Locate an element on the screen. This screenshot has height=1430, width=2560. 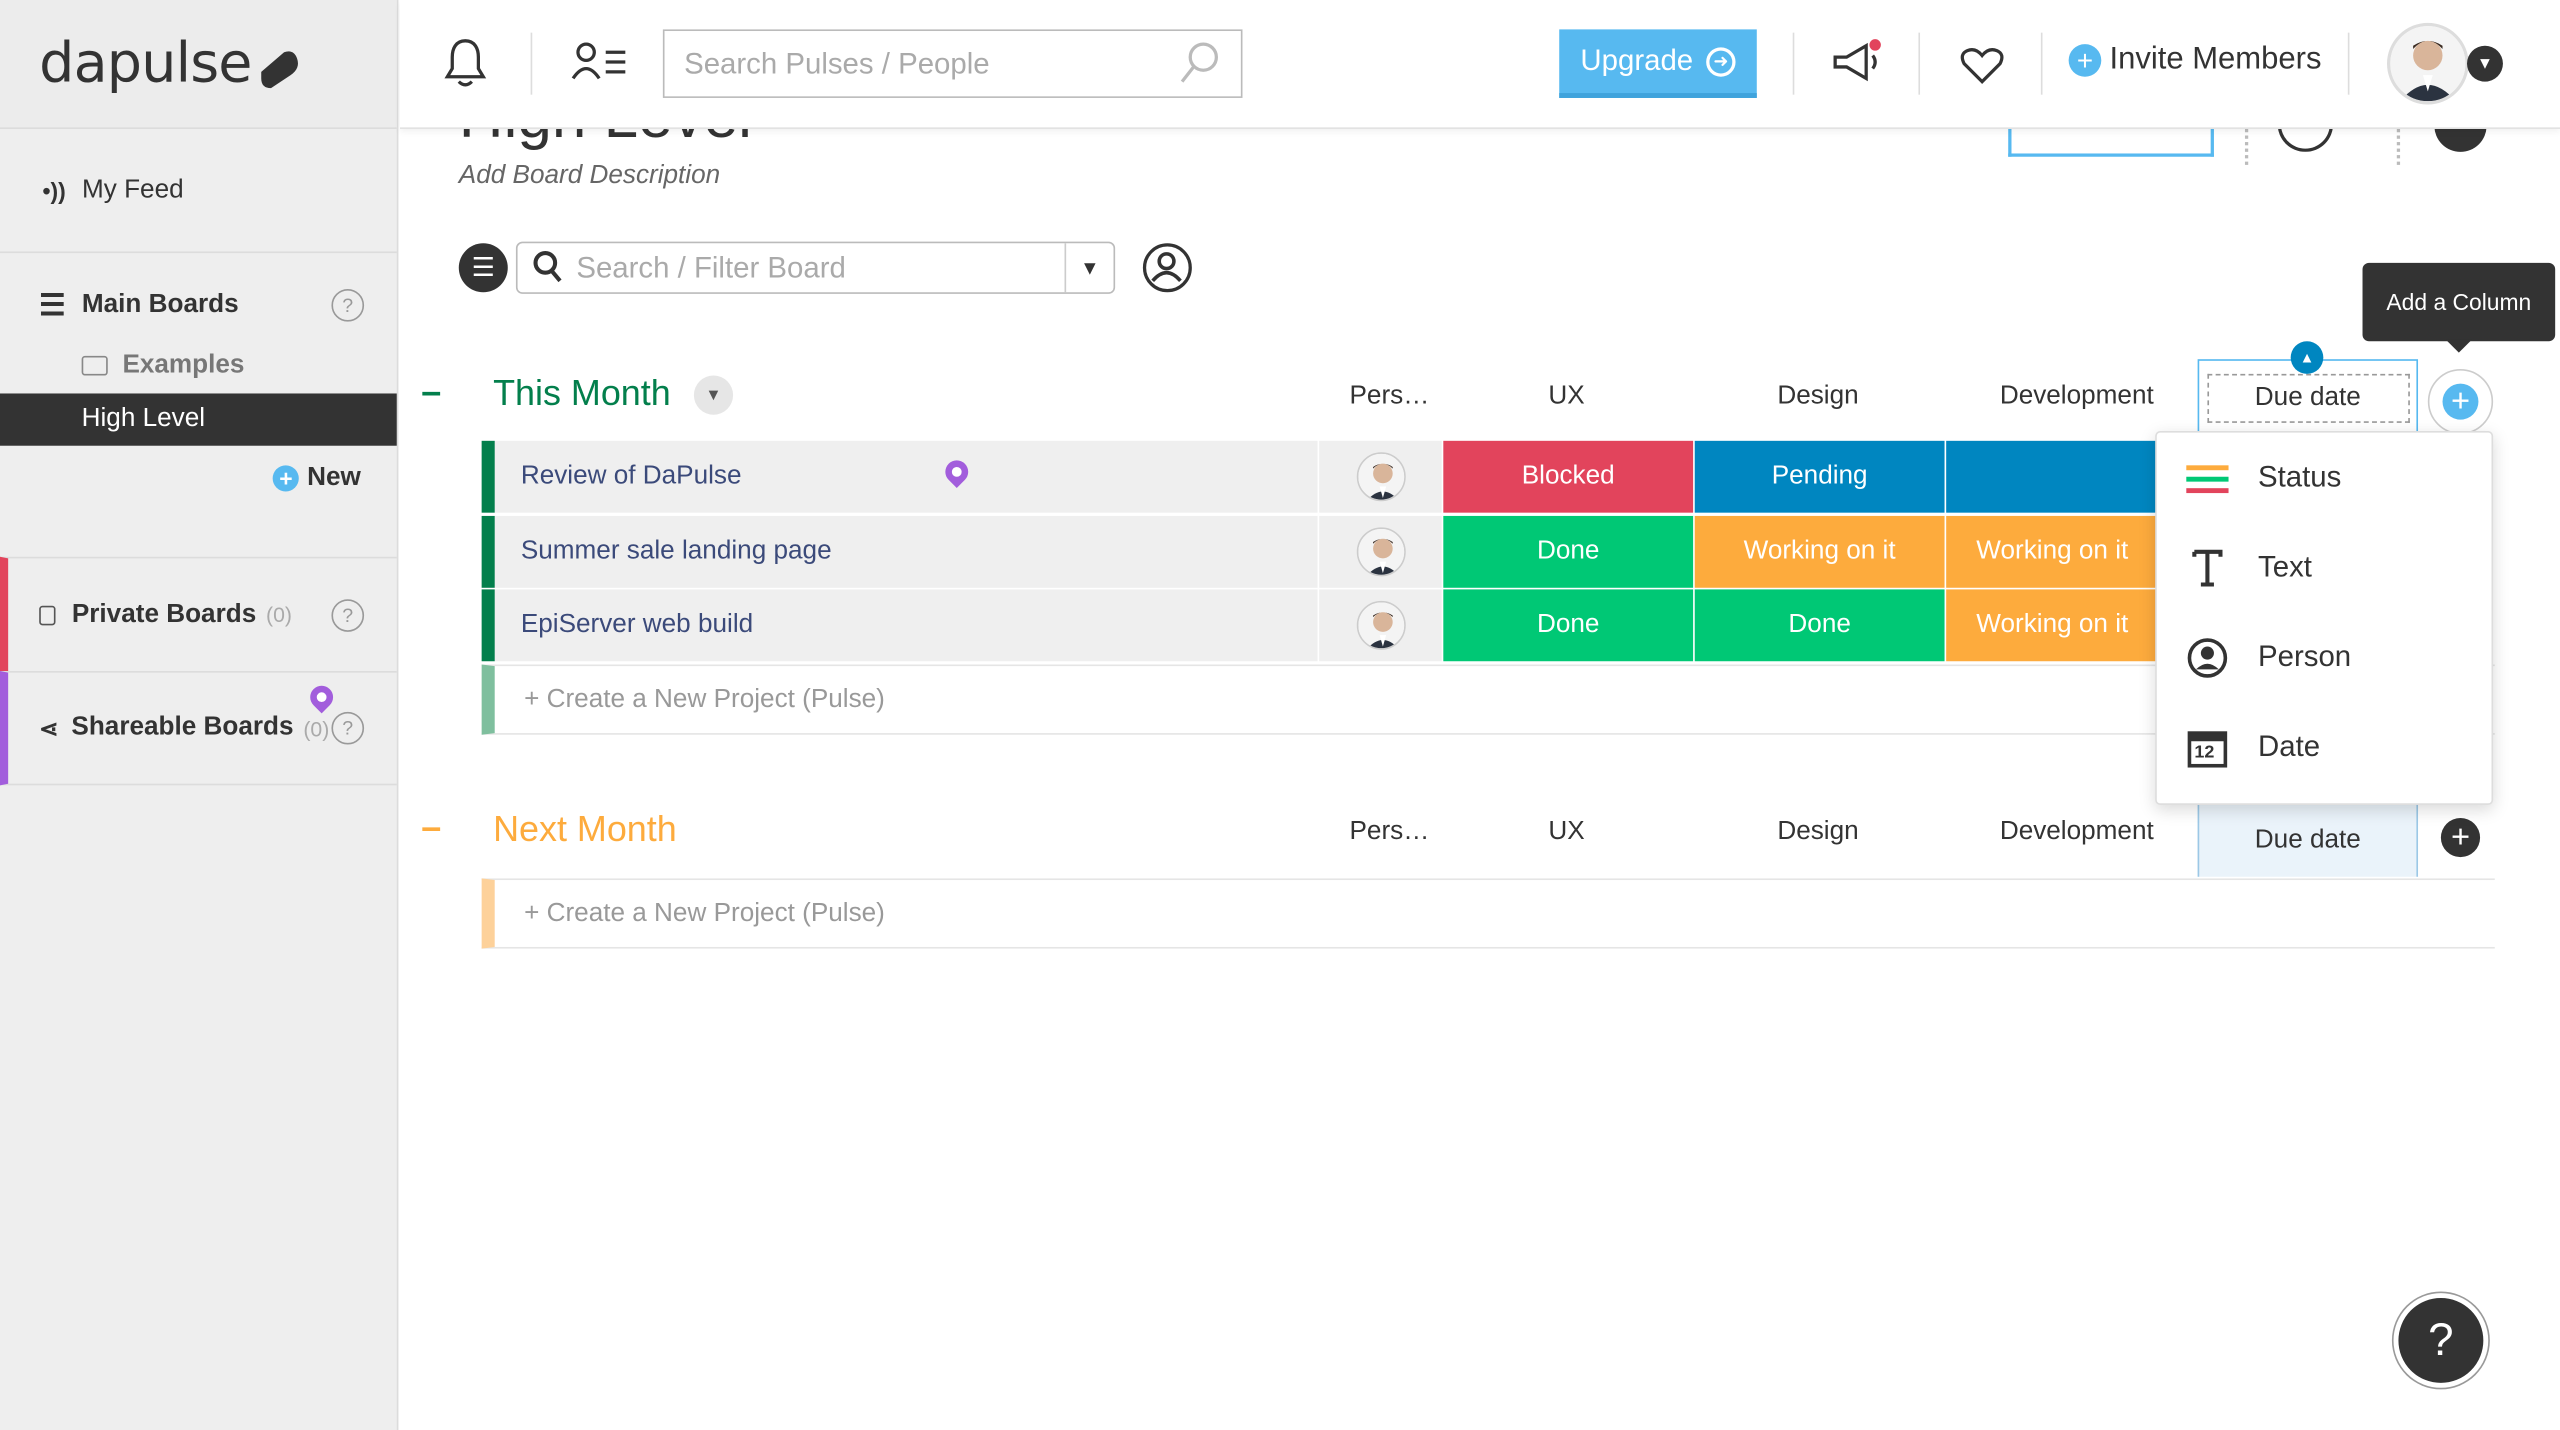
avatar-photo is located at coordinates (2428, 64).